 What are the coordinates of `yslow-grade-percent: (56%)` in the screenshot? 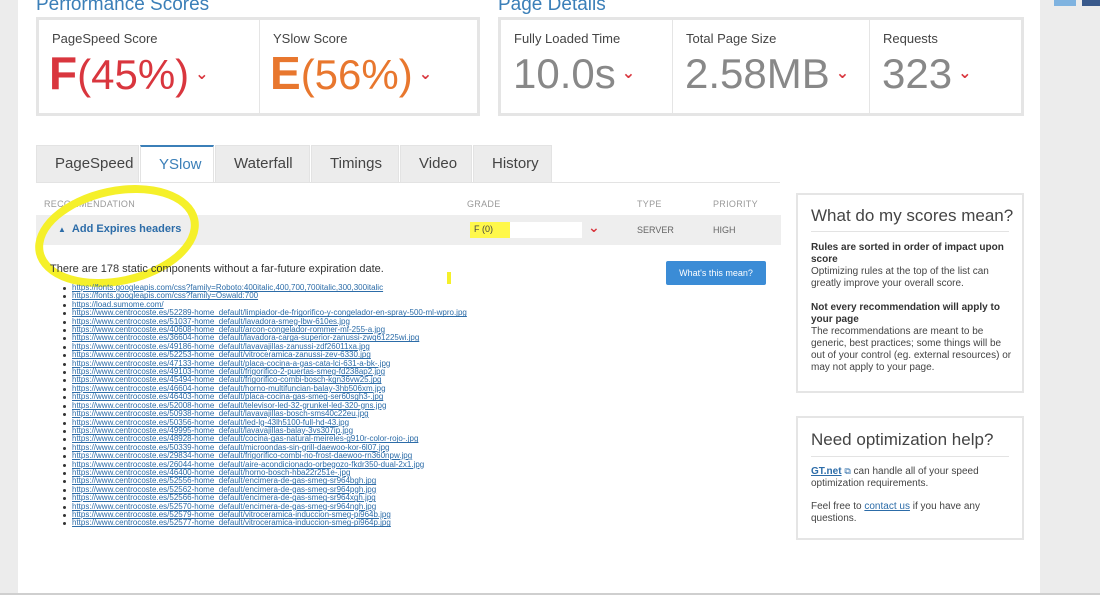 It's located at (356, 74).